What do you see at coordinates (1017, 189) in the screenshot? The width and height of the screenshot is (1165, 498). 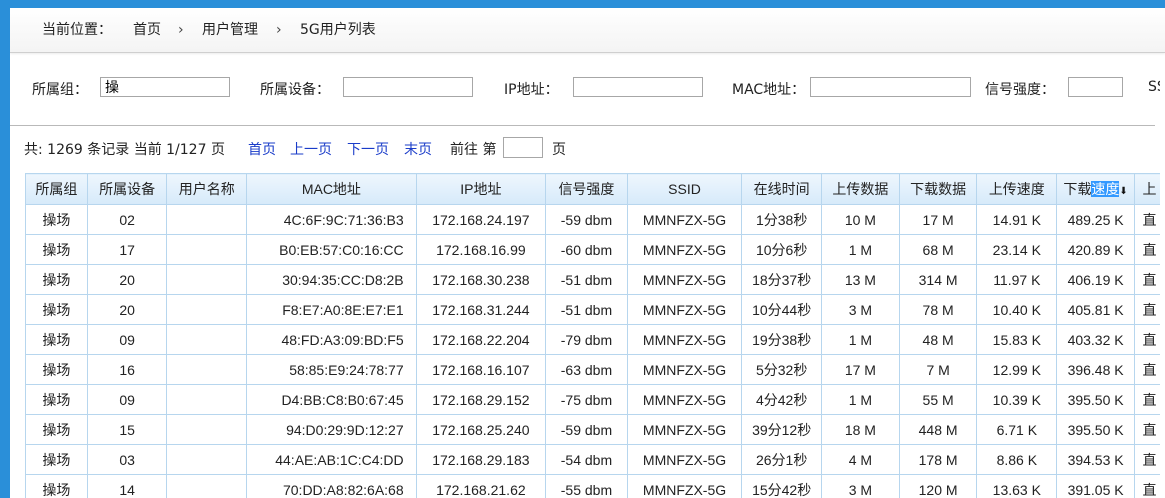 I see `column-header-upload-speed: 上传速度` at bounding box center [1017, 189].